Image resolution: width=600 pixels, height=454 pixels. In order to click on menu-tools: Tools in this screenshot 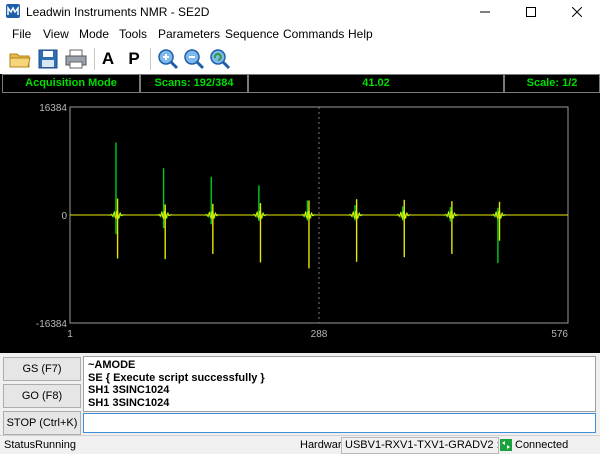, I will do `click(133, 34)`.